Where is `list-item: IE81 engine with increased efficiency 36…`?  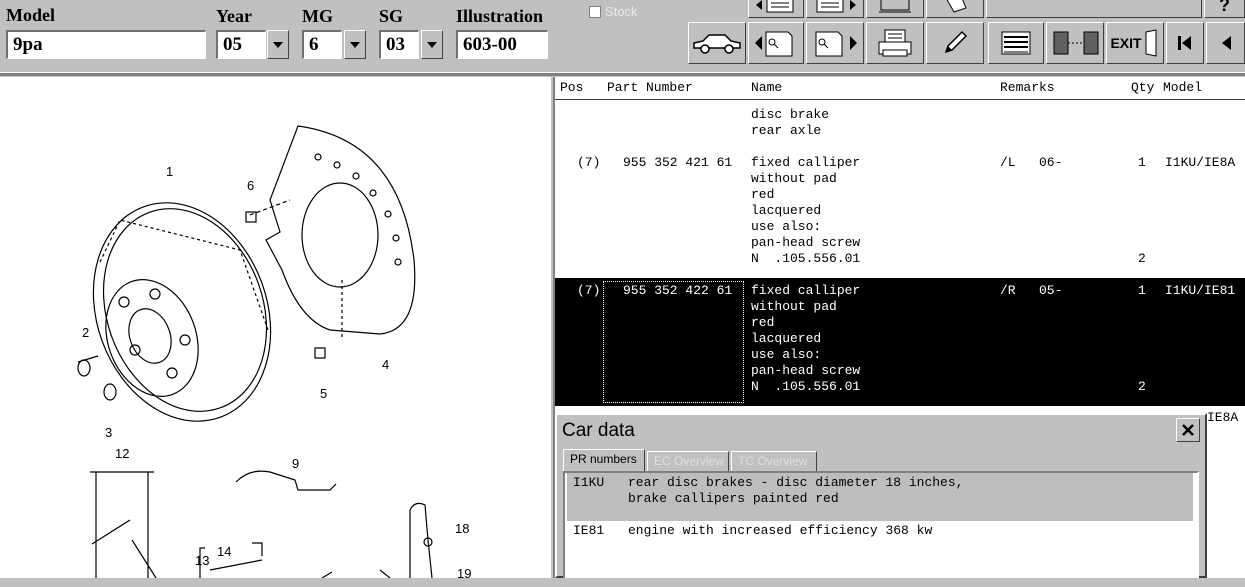 list-item: IE81 engine with increased efficiency 36… is located at coordinates (880, 533).